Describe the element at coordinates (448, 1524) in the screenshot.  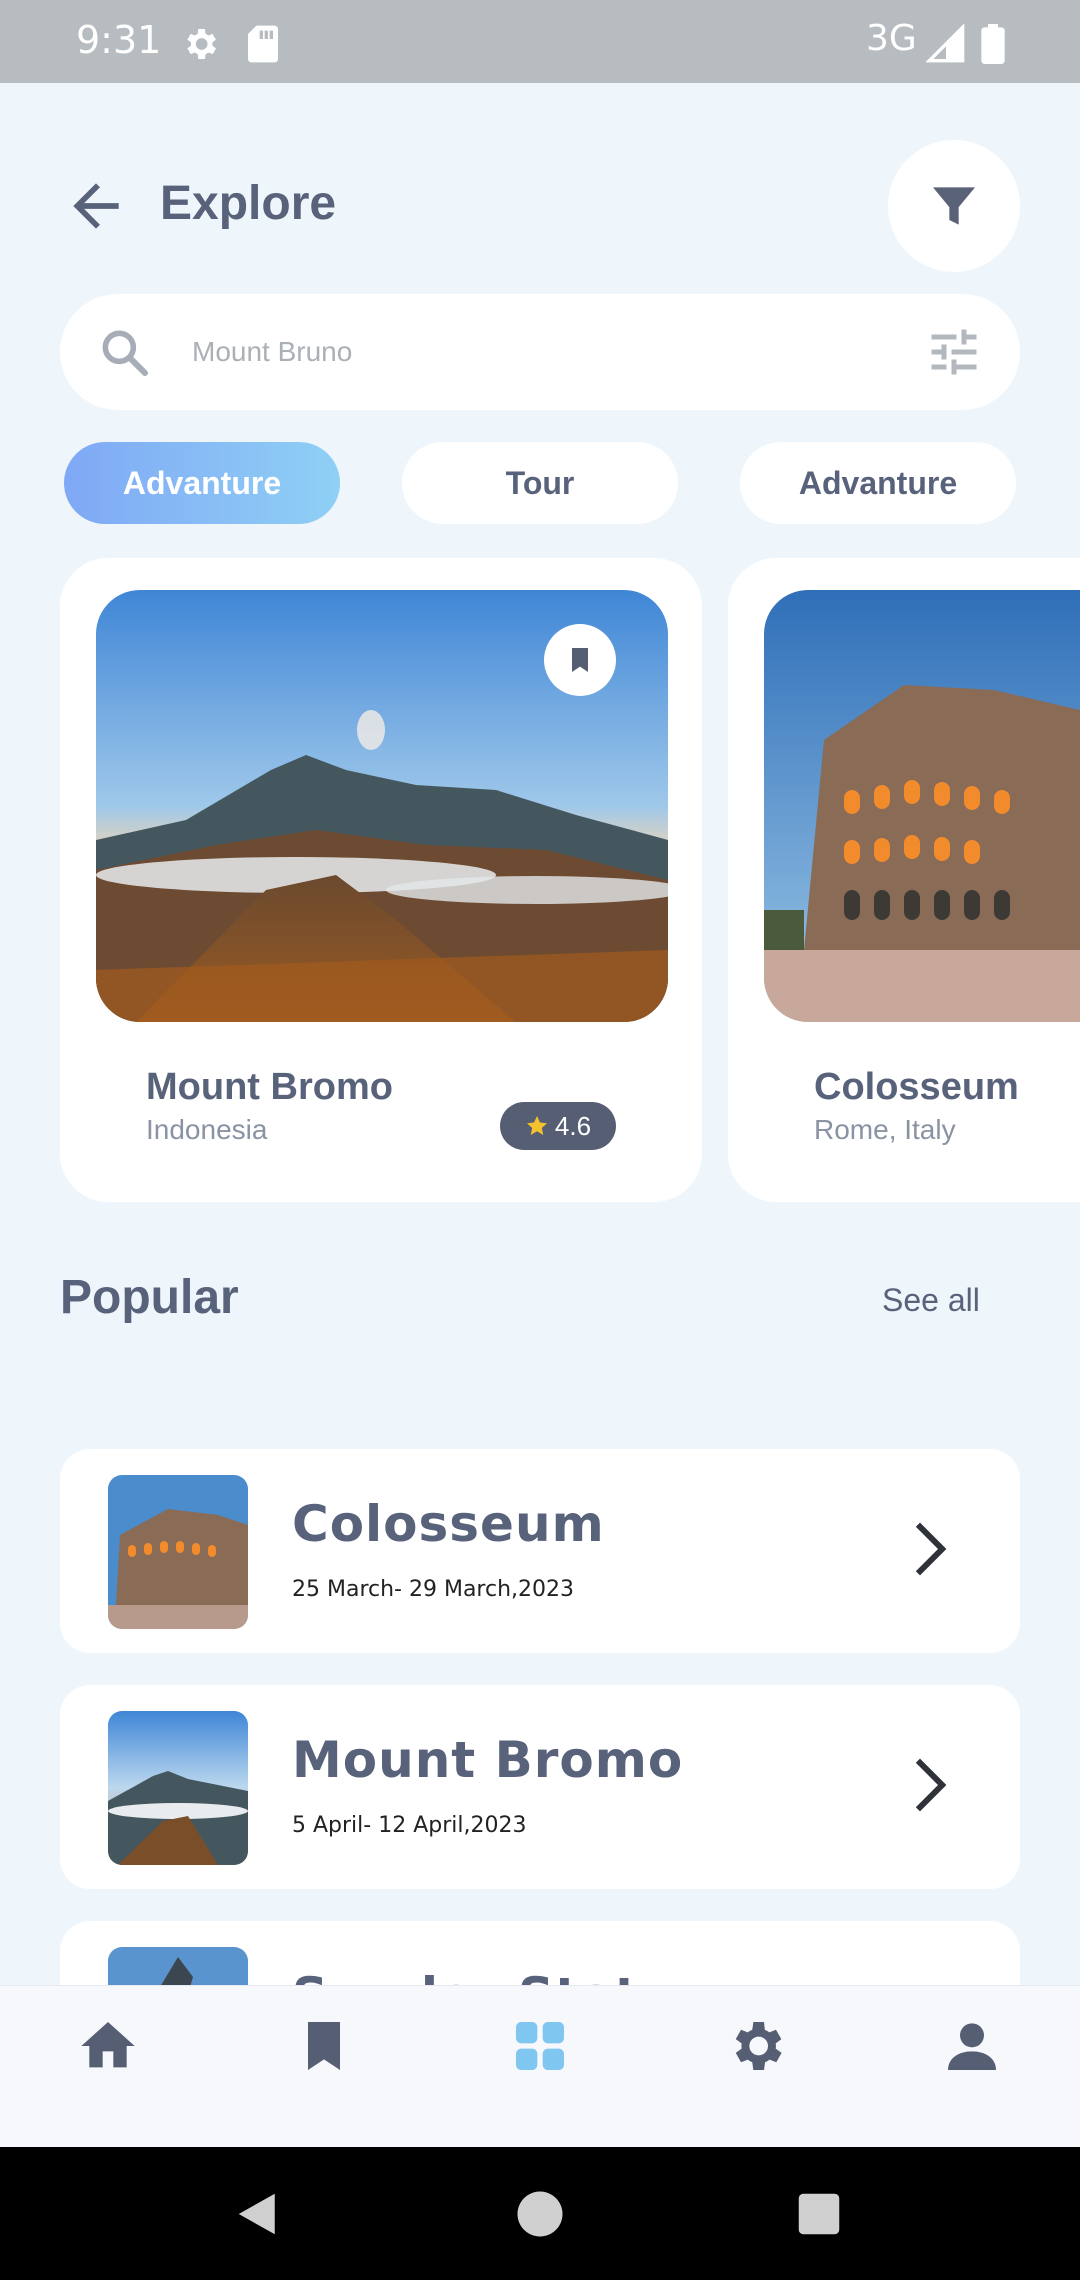
I see `list-item-title: Colosseum` at that location.